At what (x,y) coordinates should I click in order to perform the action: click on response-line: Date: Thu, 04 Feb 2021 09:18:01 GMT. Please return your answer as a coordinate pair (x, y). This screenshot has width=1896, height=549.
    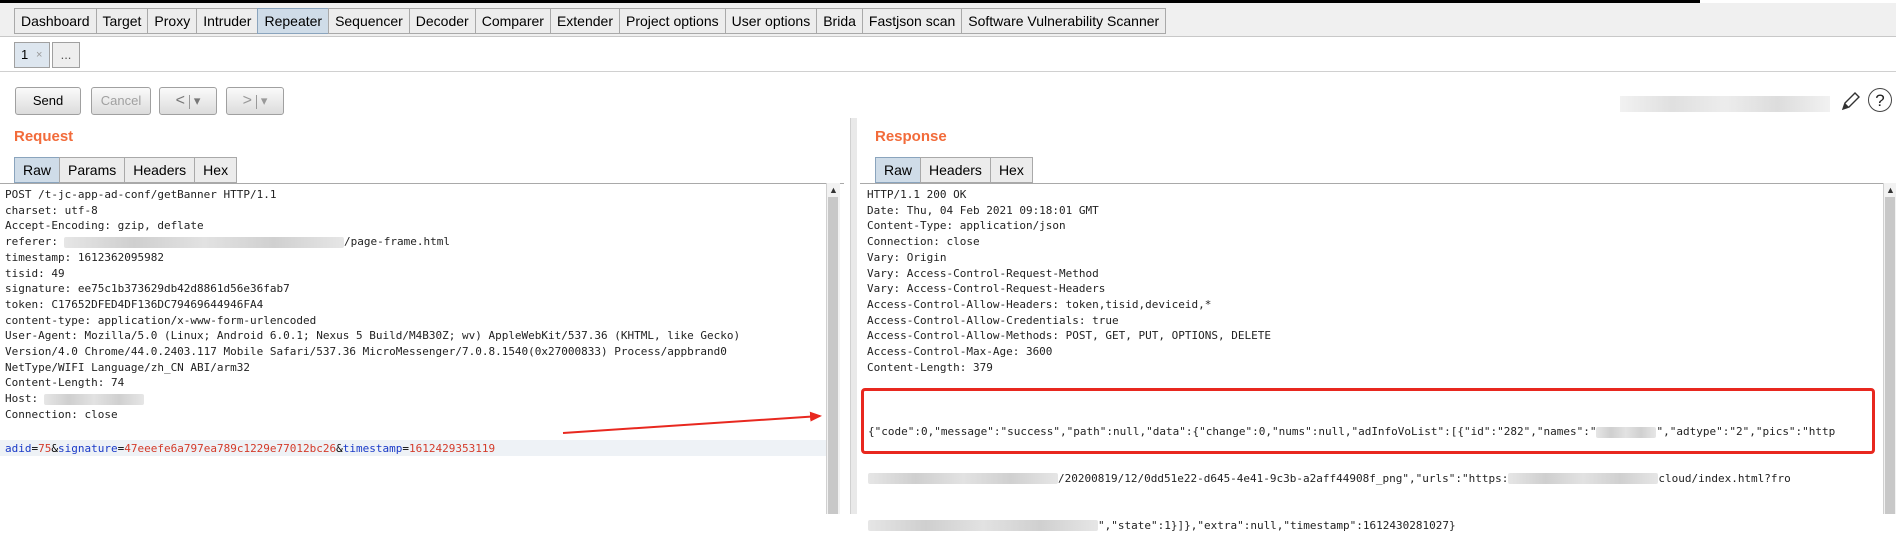
    Looking at the image, I should click on (983, 210).